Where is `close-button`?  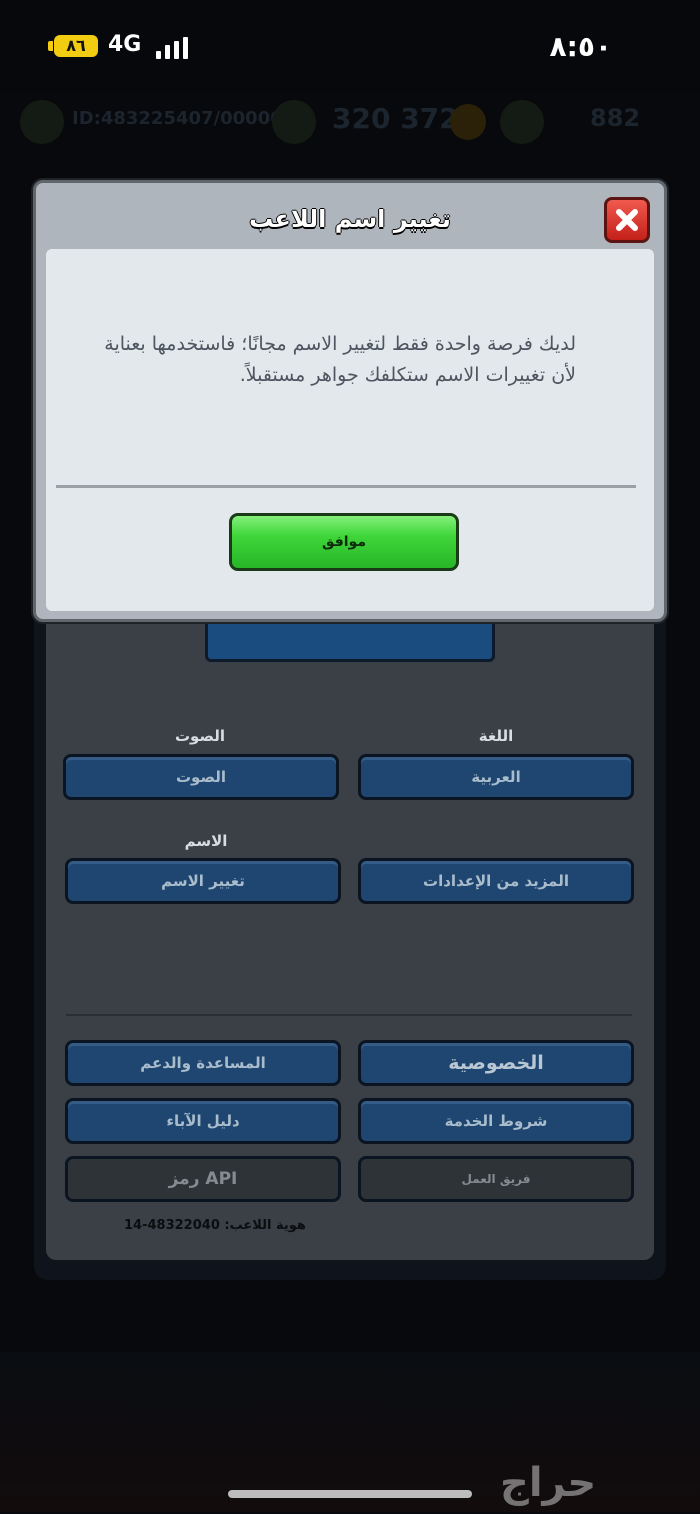
close-button is located at coordinates (627, 220).